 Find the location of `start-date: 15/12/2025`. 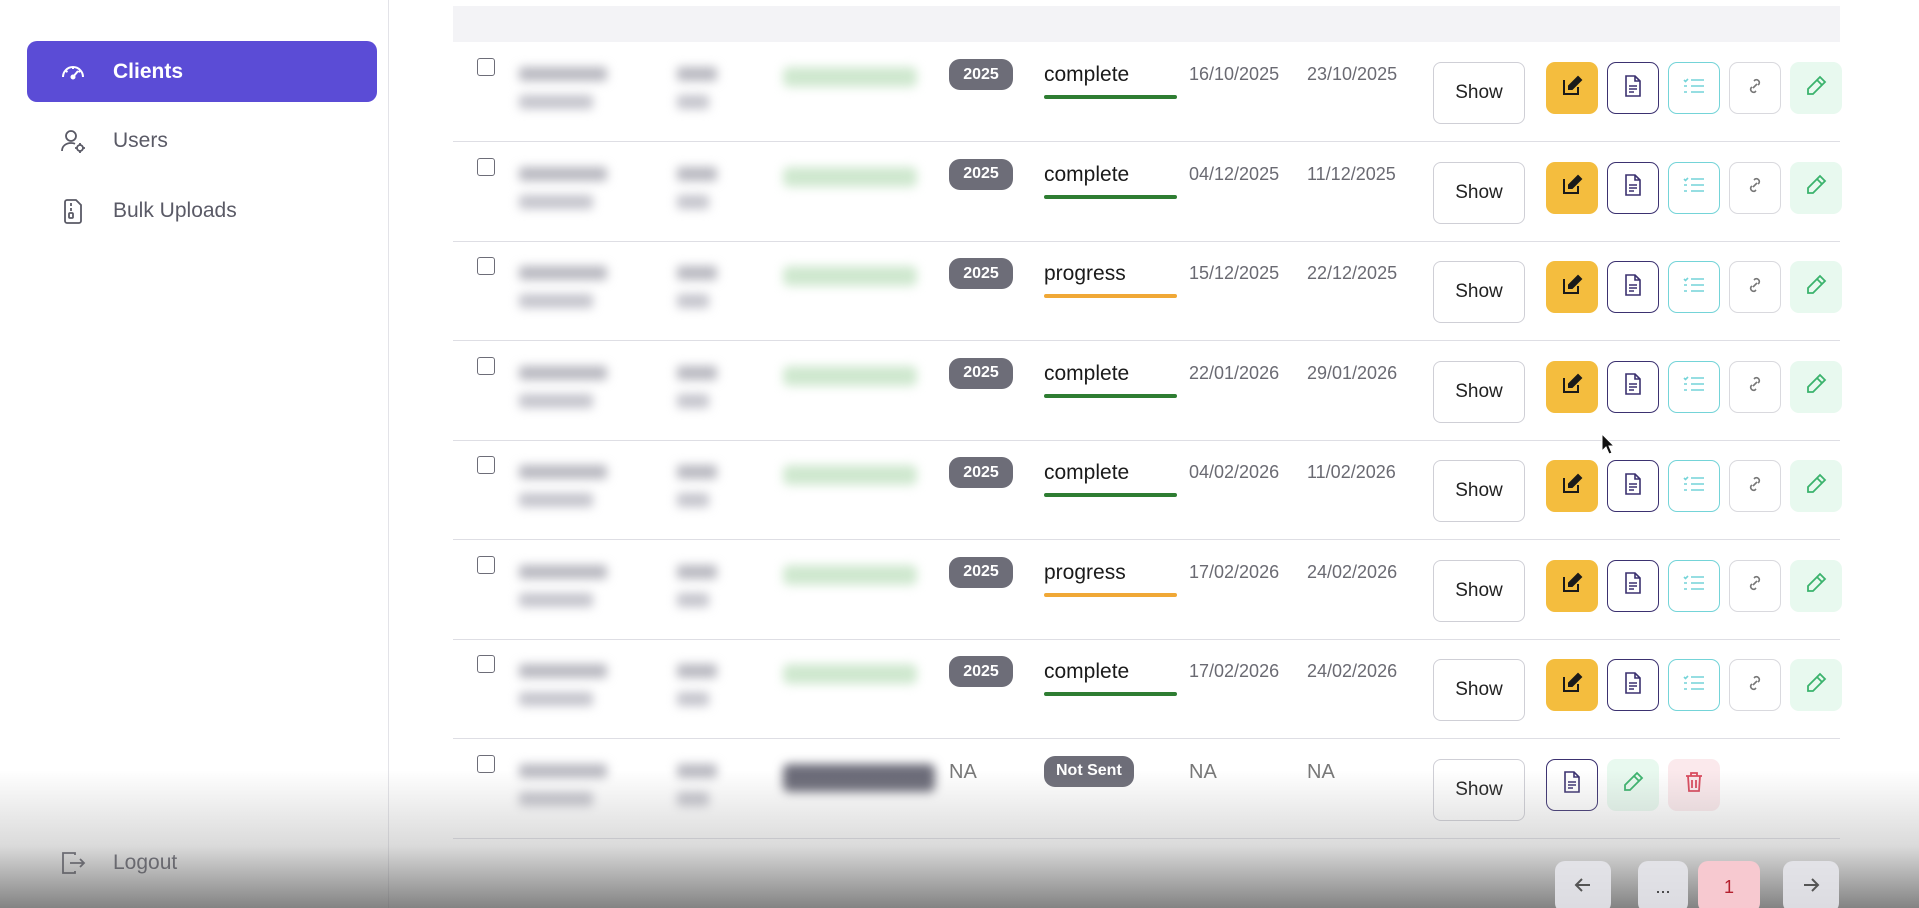

start-date: 15/12/2025 is located at coordinates (1234, 273).